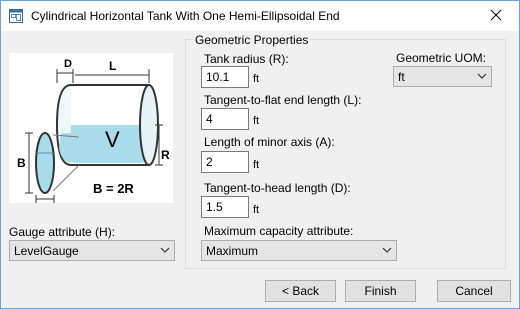 This screenshot has width=520, height=309. What do you see at coordinates (45, 202) in the screenshot?
I see `diagram-label-a: A` at bounding box center [45, 202].